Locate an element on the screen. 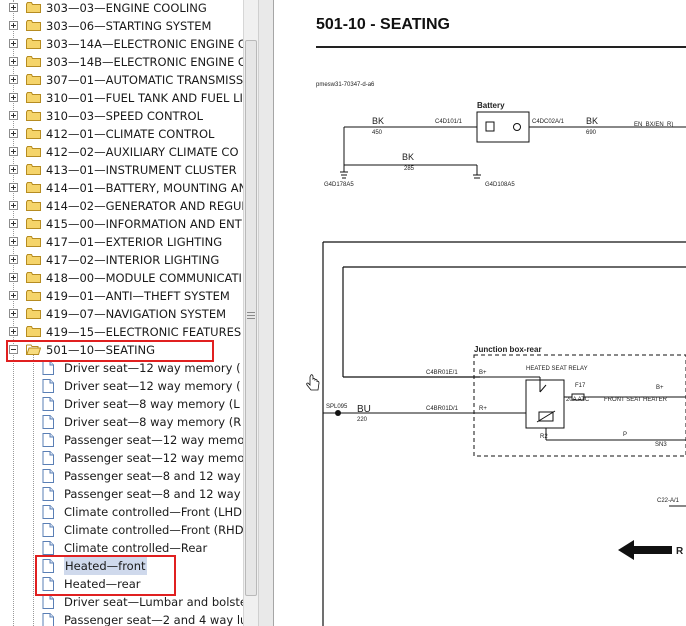  highlight-box-seating is located at coordinates (110, 351).